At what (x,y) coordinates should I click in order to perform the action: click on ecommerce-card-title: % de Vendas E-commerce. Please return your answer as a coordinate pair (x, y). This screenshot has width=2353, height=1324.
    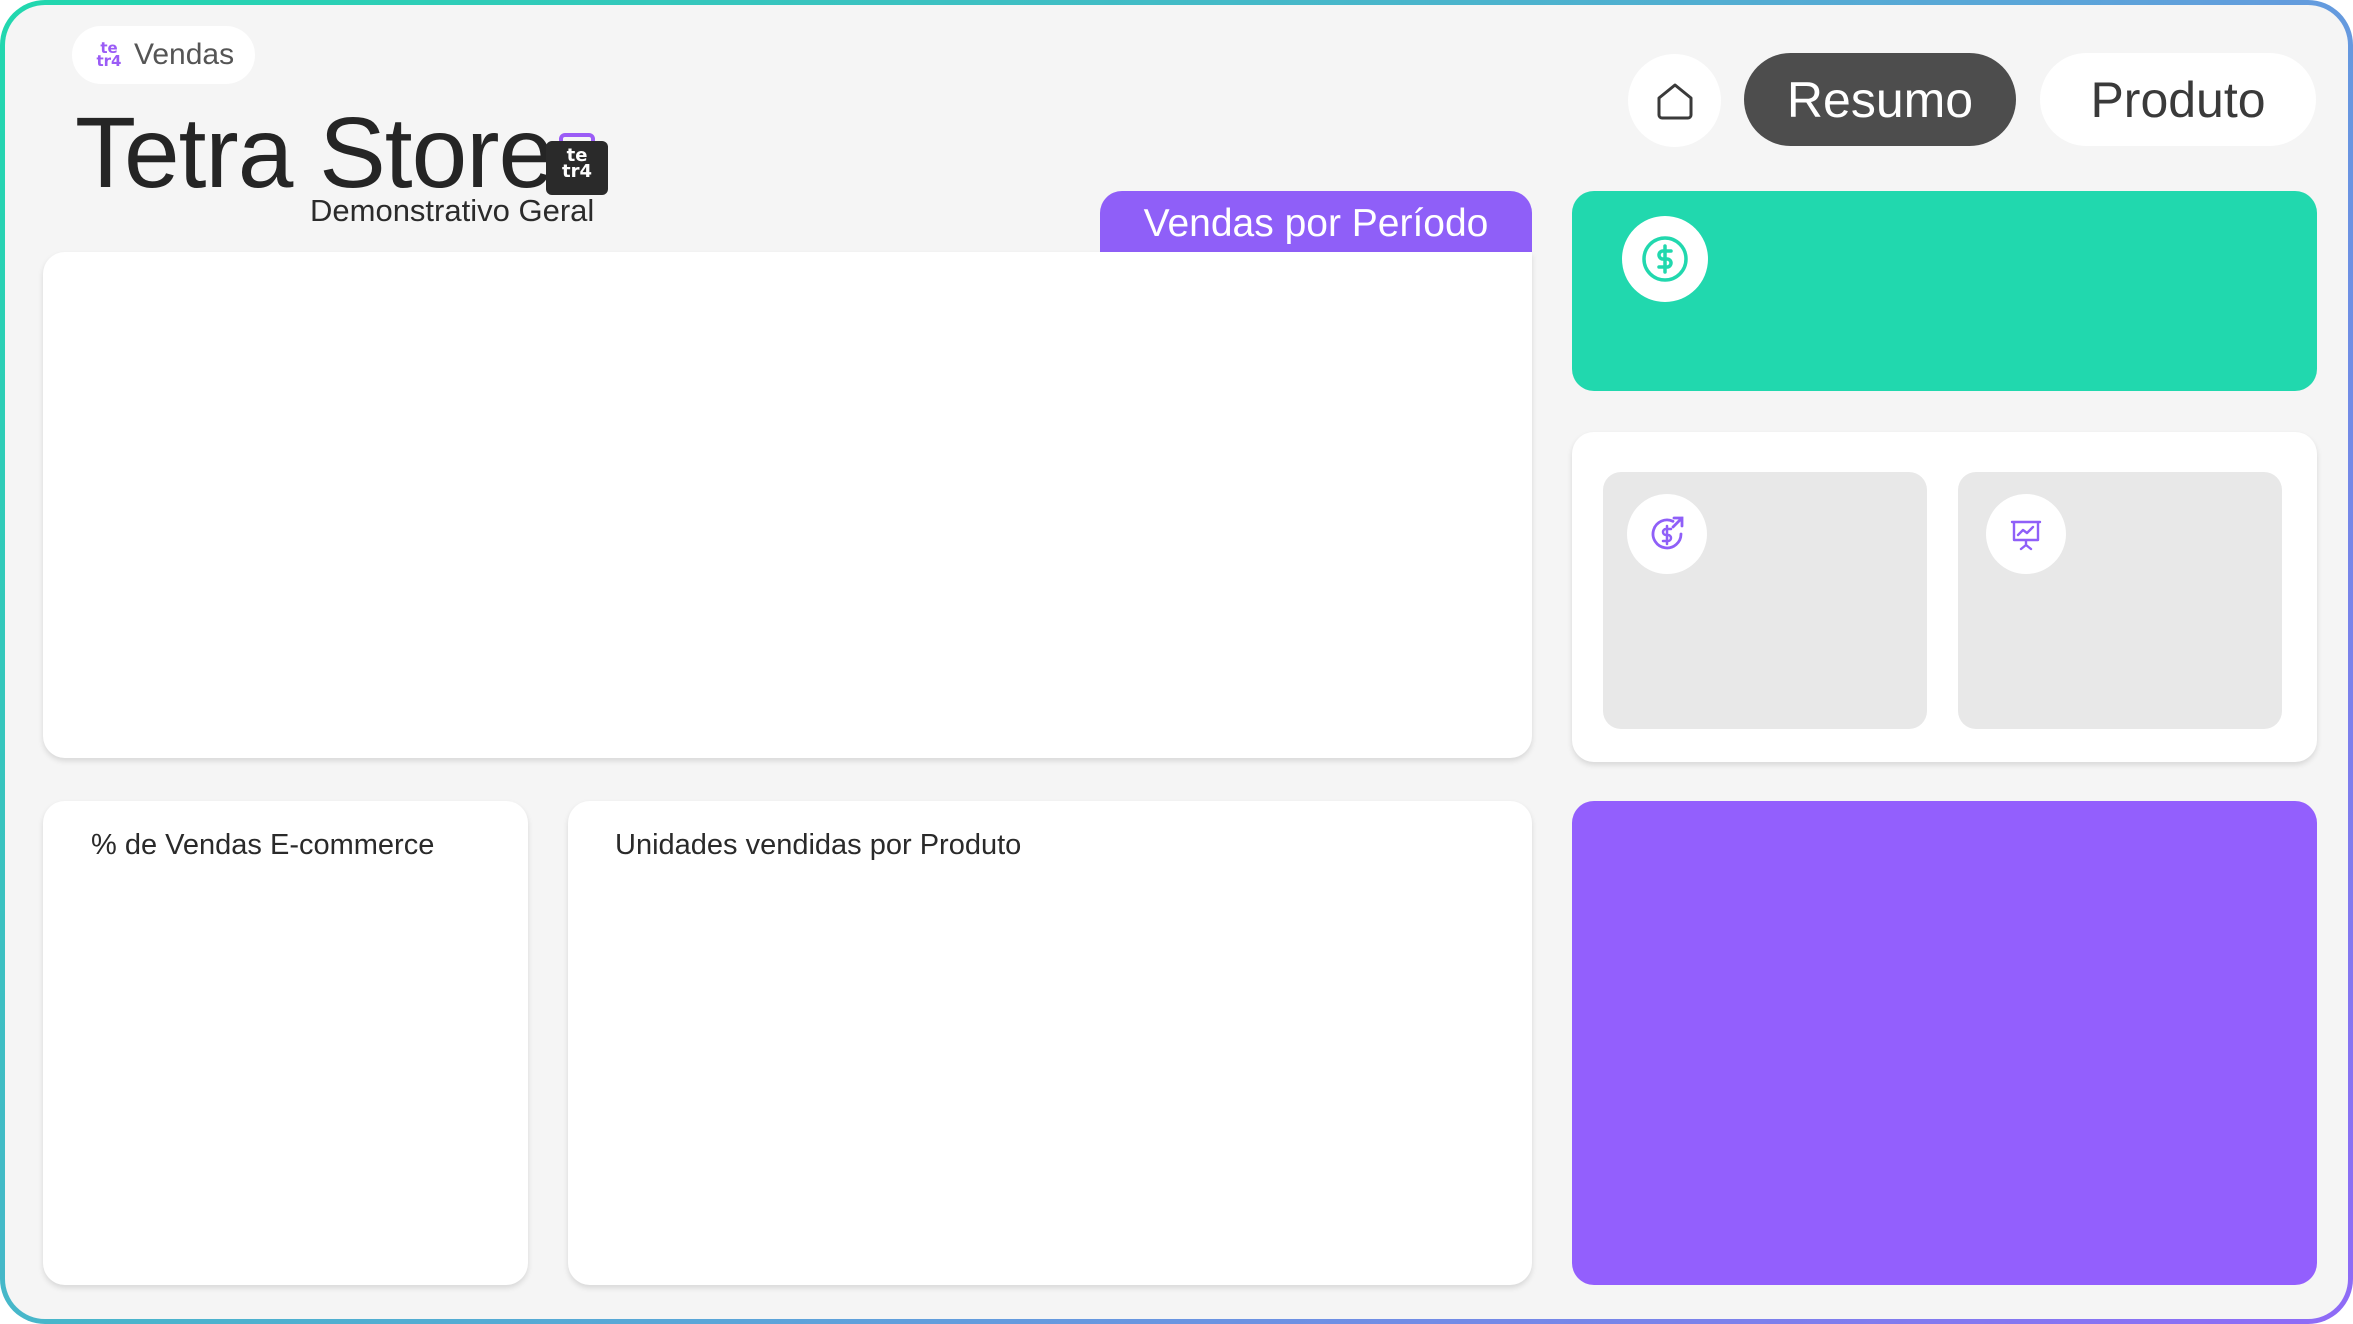
    Looking at the image, I should click on (263, 845).